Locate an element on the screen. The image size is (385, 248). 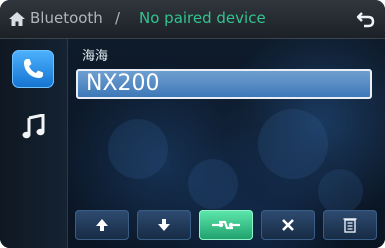
music-note-icon is located at coordinates (33, 126).